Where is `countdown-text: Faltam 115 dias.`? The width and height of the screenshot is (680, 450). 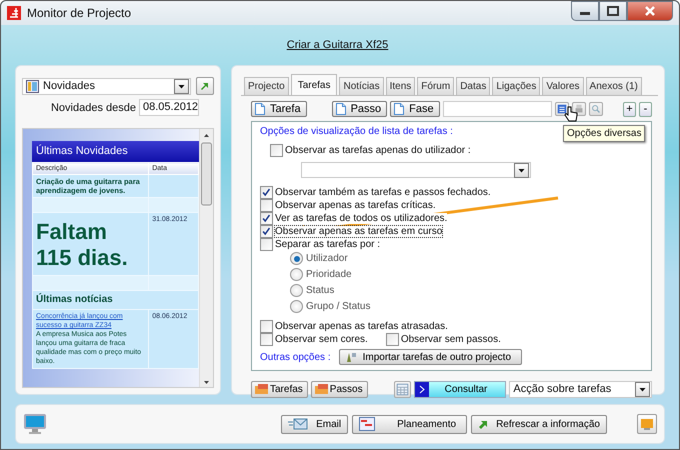
countdown-text: Faltam 115 dias. is located at coordinates (82, 245).